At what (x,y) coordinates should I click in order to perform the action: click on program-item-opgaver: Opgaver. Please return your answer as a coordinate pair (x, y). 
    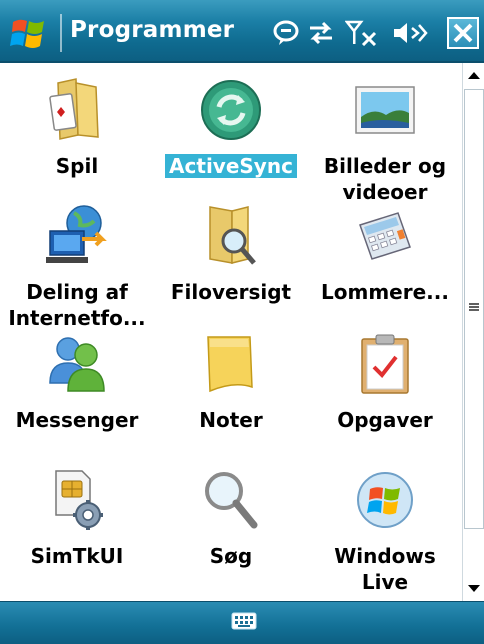
    Looking at the image, I should click on (385, 401).